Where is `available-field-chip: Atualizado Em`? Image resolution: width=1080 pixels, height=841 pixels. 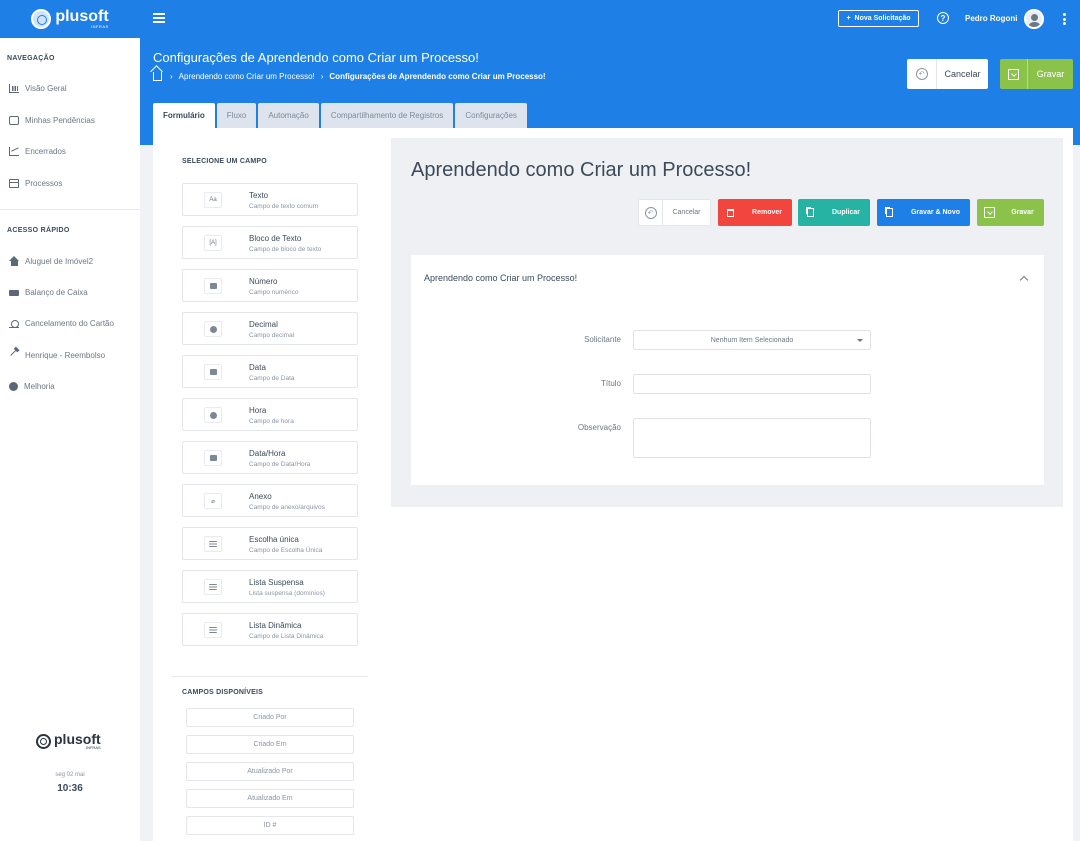
available-field-chip: Atualizado Em is located at coordinates (270, 798).